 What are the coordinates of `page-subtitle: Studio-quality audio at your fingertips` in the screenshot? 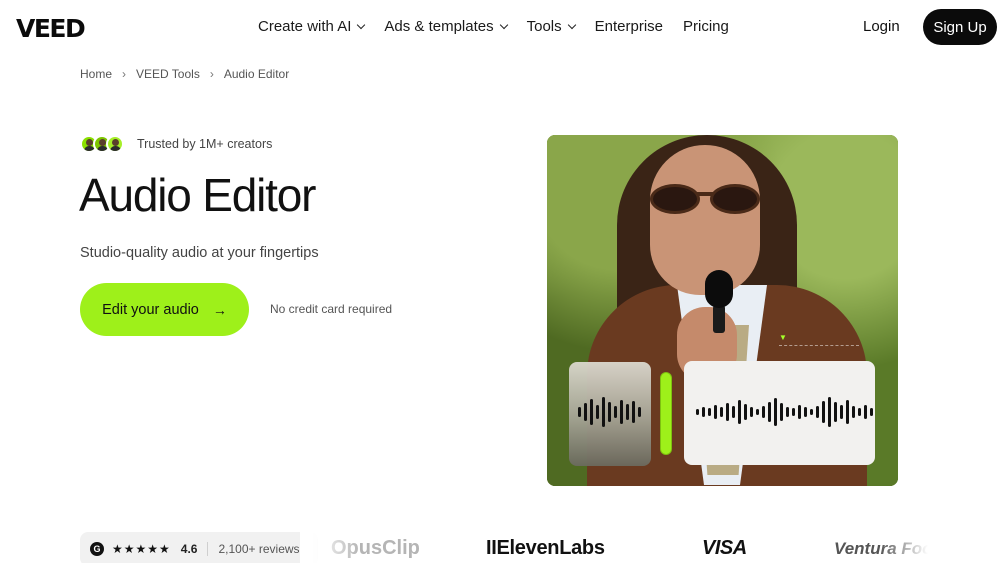 It's located at (199, 253).